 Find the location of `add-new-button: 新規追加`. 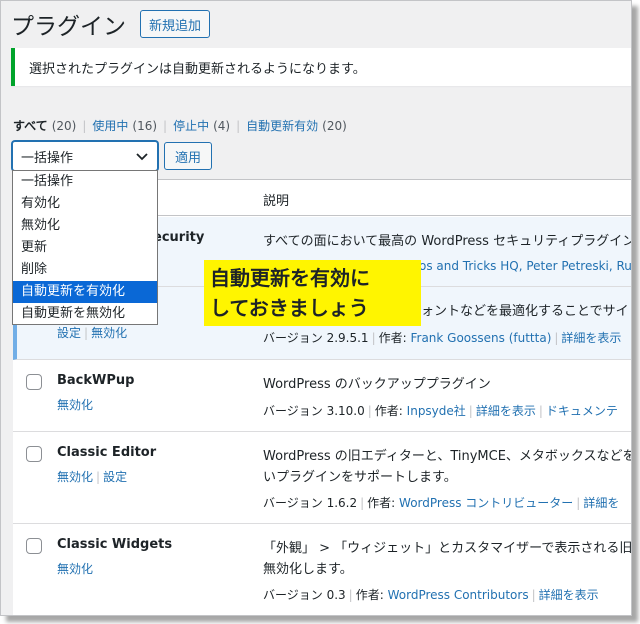

add-new-button: 新規追加 is located at coordinates (175, 24).